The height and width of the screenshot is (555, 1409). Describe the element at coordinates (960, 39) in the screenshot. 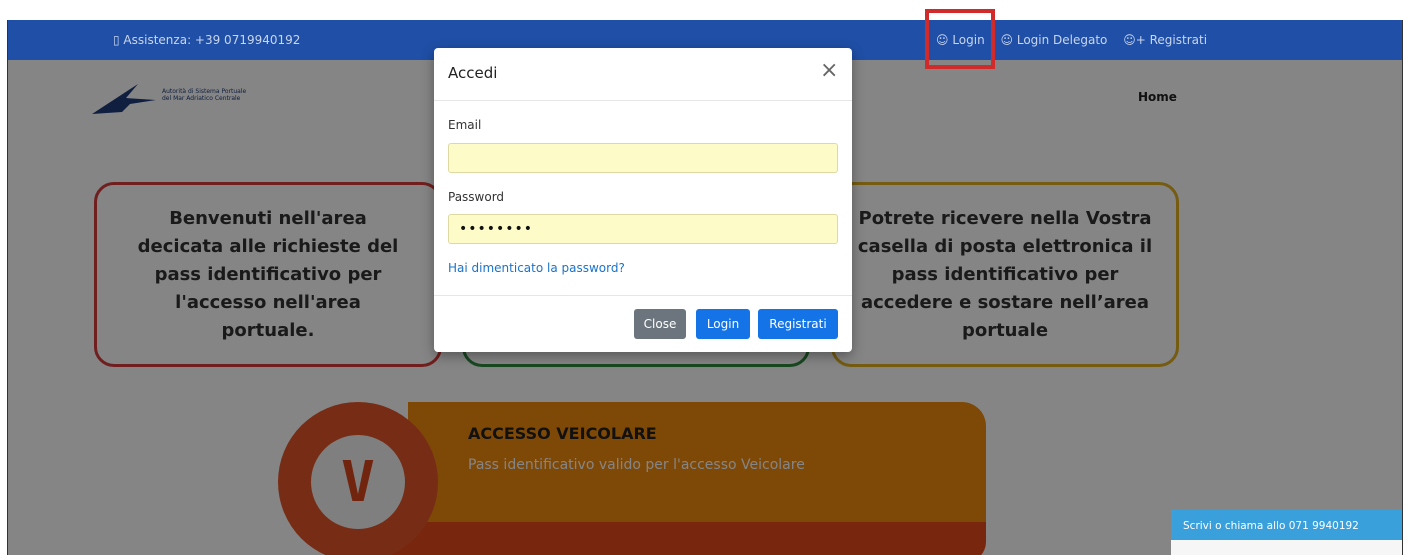

I see `login-highlight-box` at that location.